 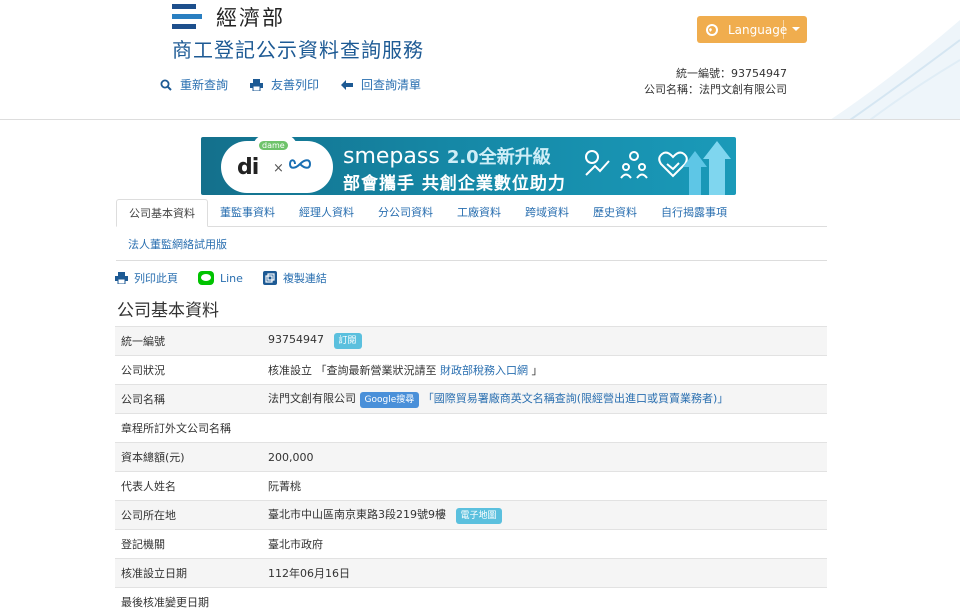 I want to click on copy-link-button: 複製連結, so click(x=294, y=278).